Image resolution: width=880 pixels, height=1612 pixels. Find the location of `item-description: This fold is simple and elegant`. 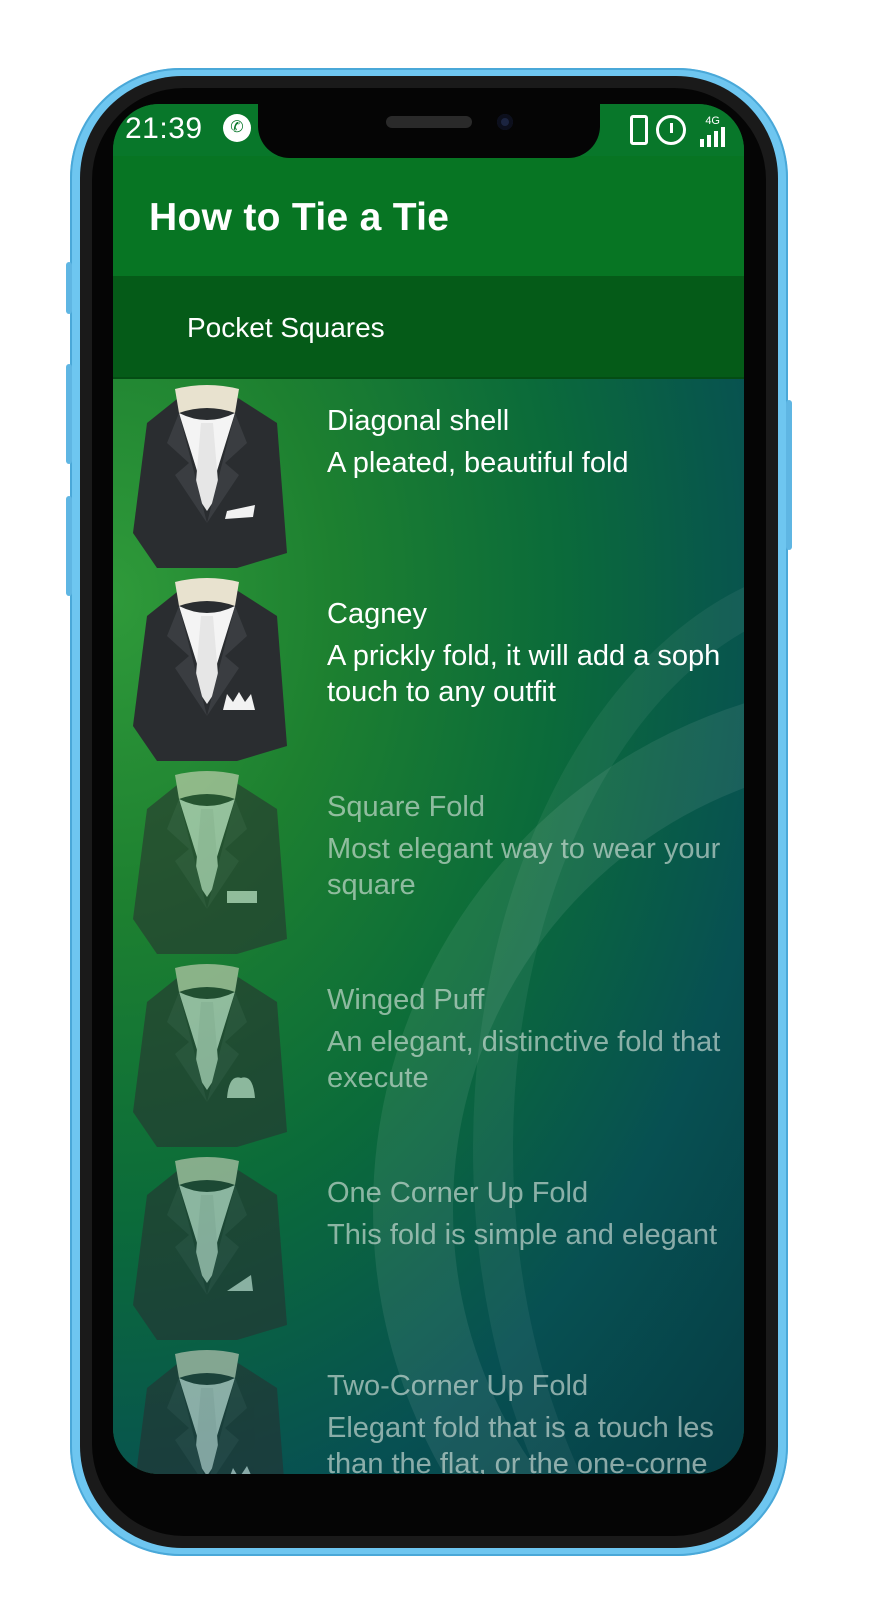

item-description: This fold is simple and elegant is located at coordinates (535, 1235).